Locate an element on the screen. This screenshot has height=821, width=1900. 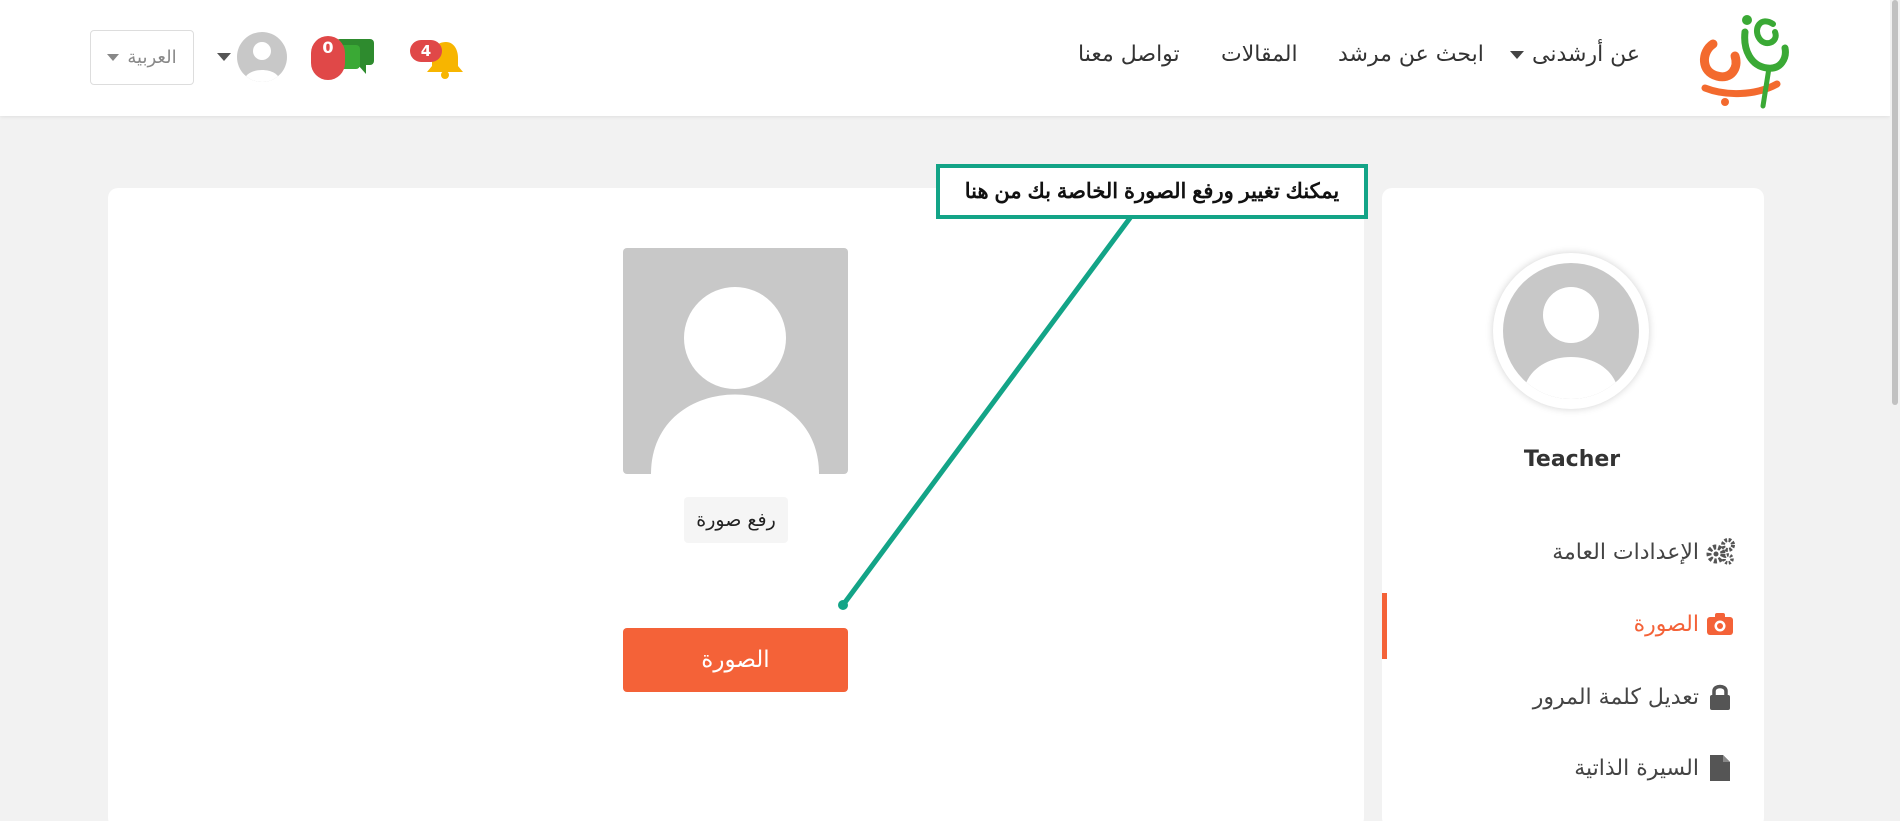
annotation-callout: يمكنك تغيير ورفع الصورة الخاصة بك من هنا is located at coordinates (1152, 191).